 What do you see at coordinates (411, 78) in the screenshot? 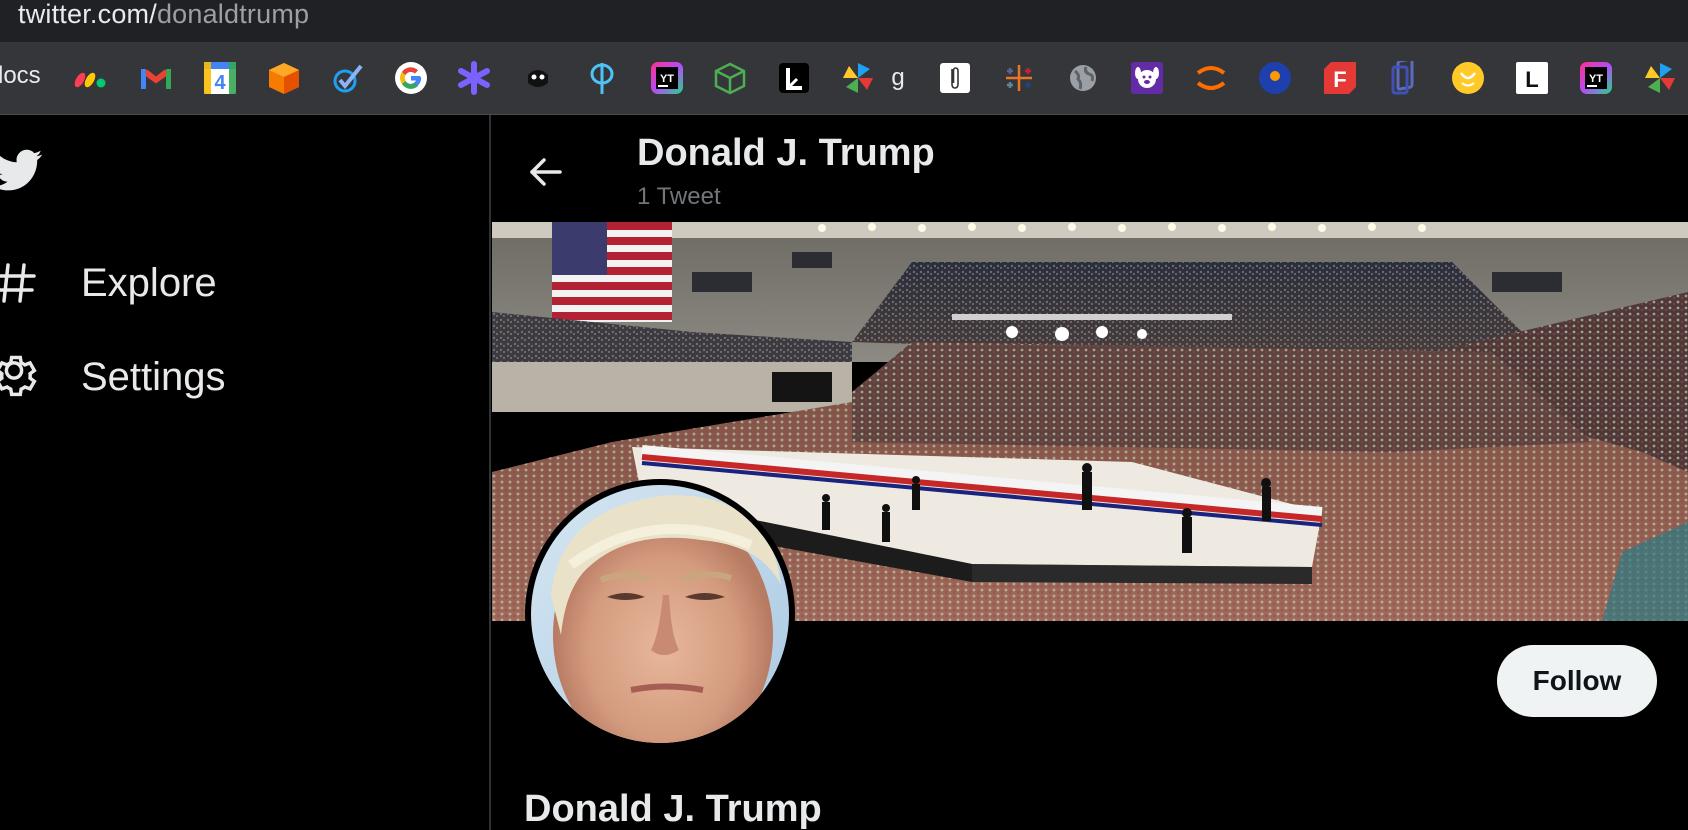
I see `google-icon` at bounding box center [411, 78].